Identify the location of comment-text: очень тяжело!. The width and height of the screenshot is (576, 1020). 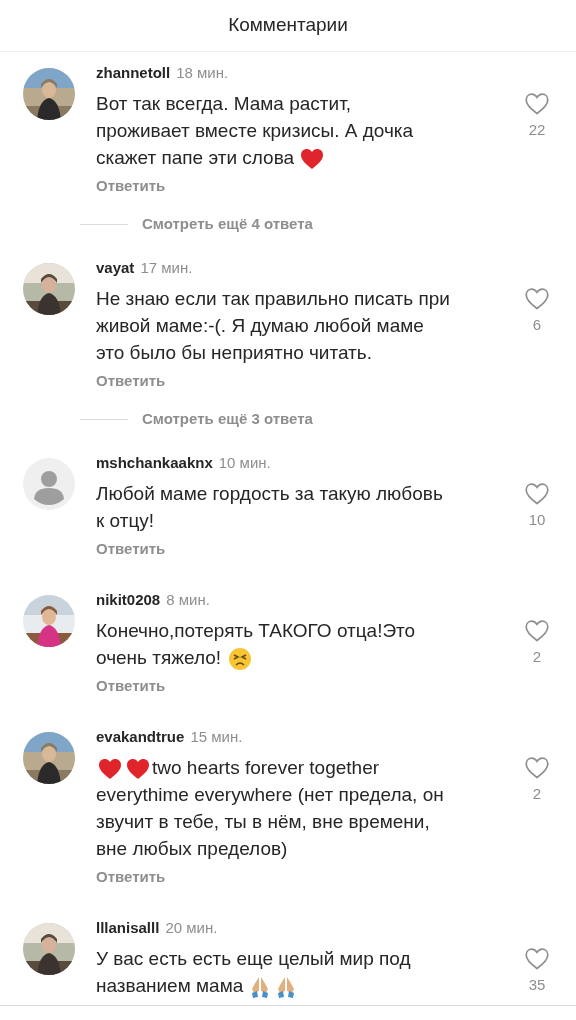
(159, 658).